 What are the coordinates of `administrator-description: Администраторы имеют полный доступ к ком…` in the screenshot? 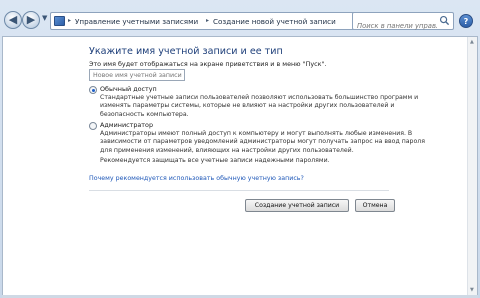 It's located at (262, 142).